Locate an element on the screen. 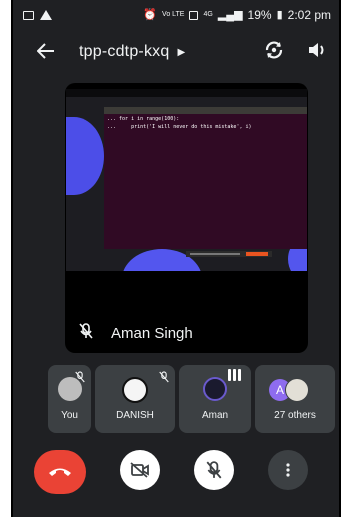 The width and height of the screenshot is (352, 517). battery-icon: ▮ is located at coordinates (279, 15).